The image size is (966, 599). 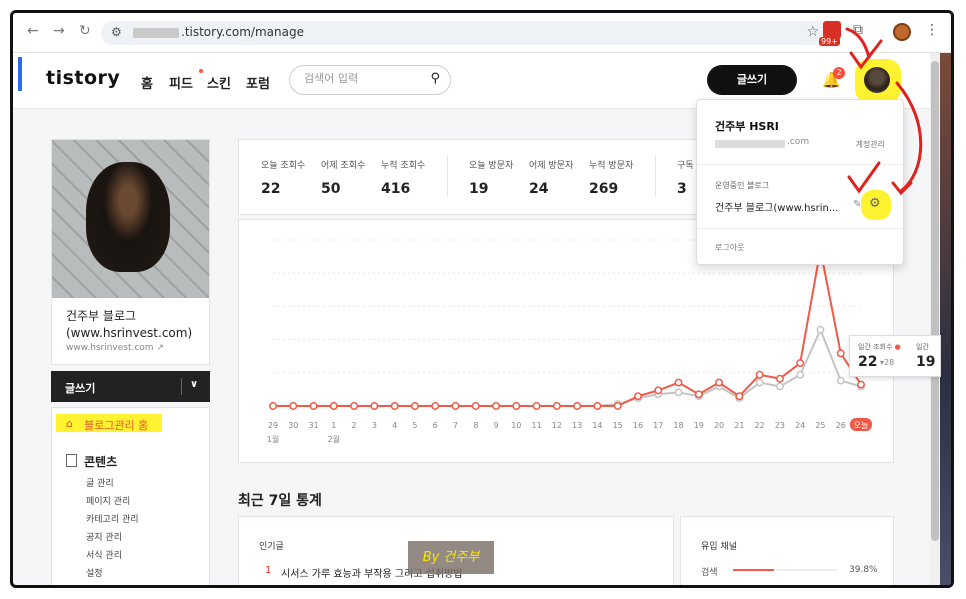 I want to click on arrow-annotation, so click(x=909, y=137).